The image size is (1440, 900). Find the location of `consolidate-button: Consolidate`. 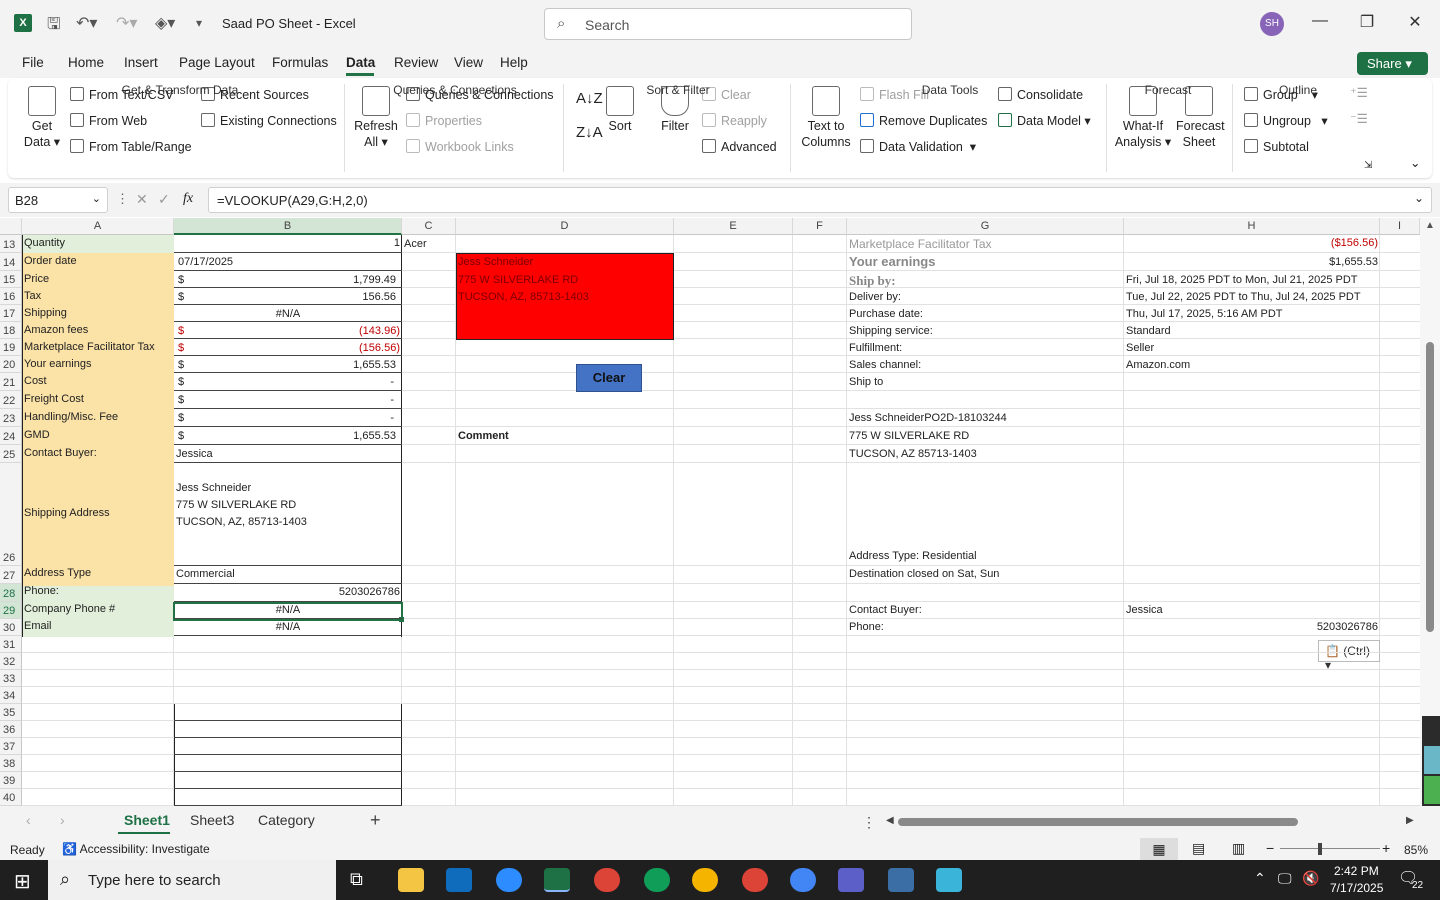

consolidate-button: Consolidate is located at coordinates (1040, 94).